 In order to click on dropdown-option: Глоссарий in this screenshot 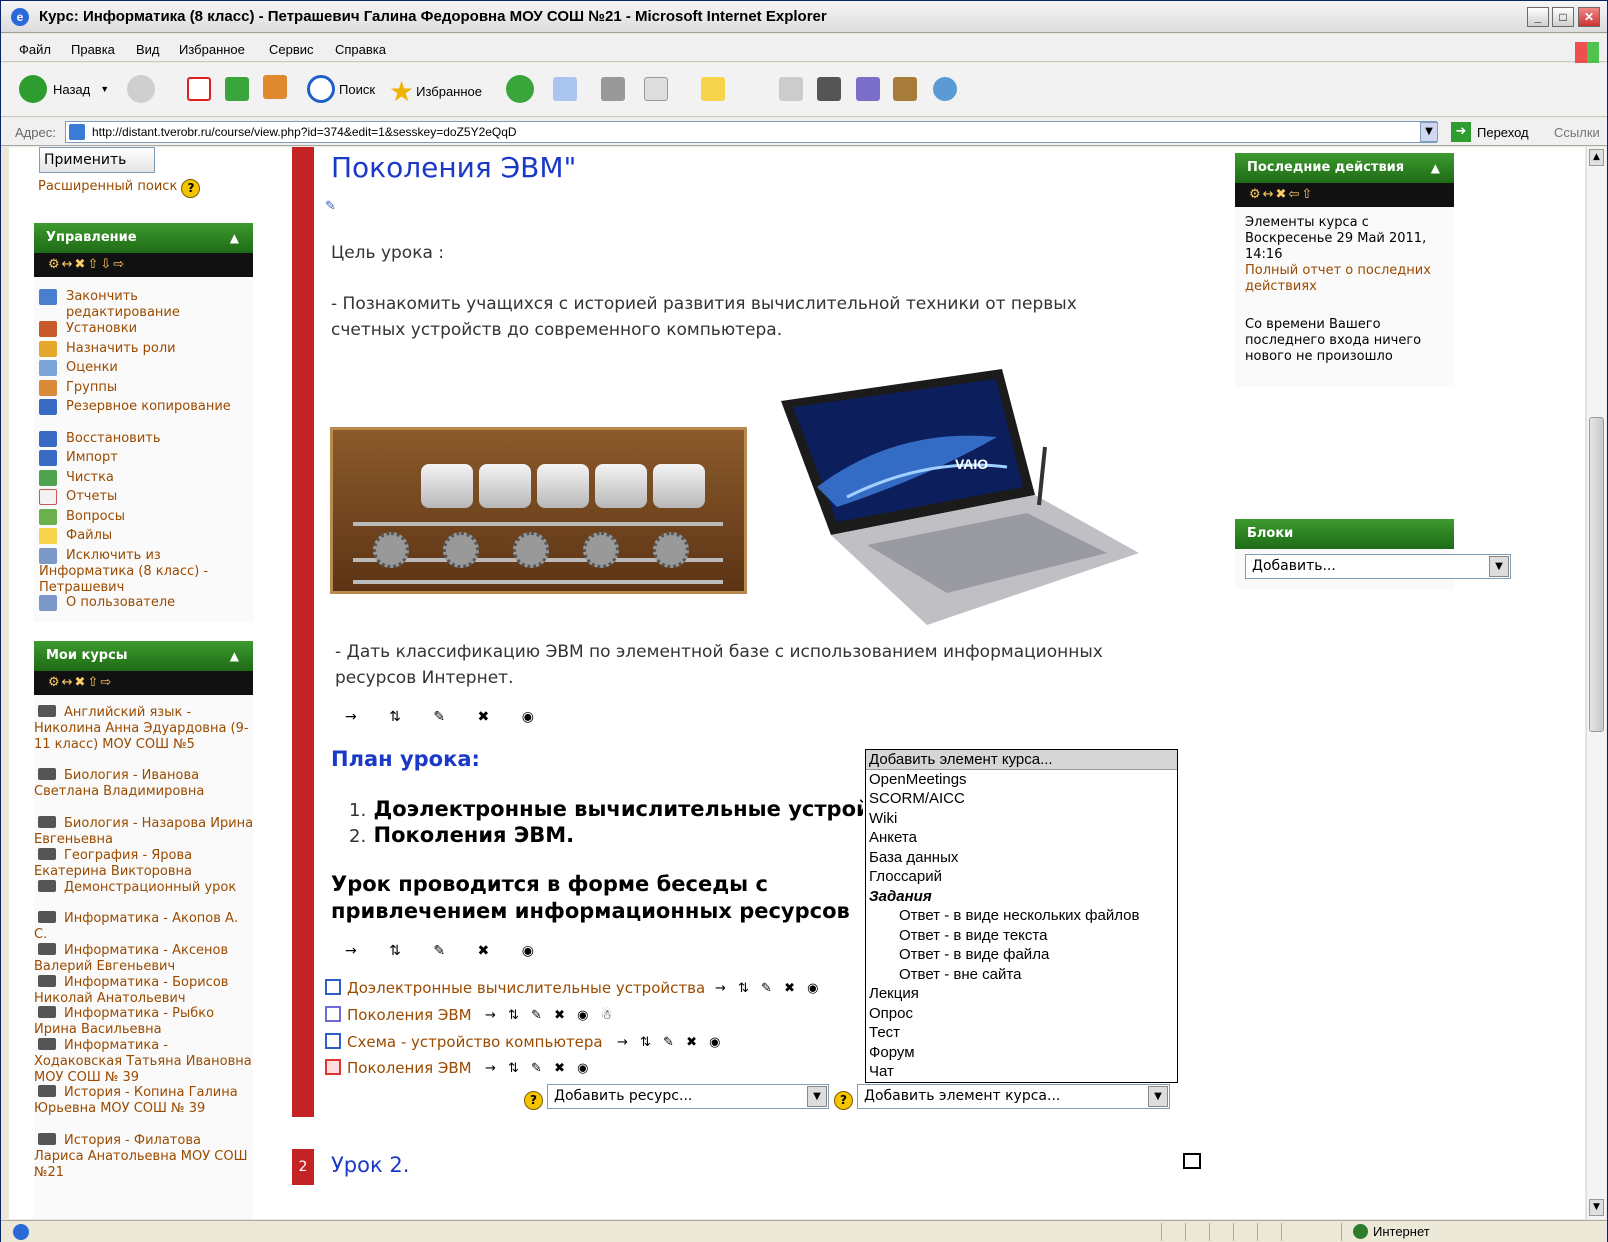, I will do `click(1021, 877)`.